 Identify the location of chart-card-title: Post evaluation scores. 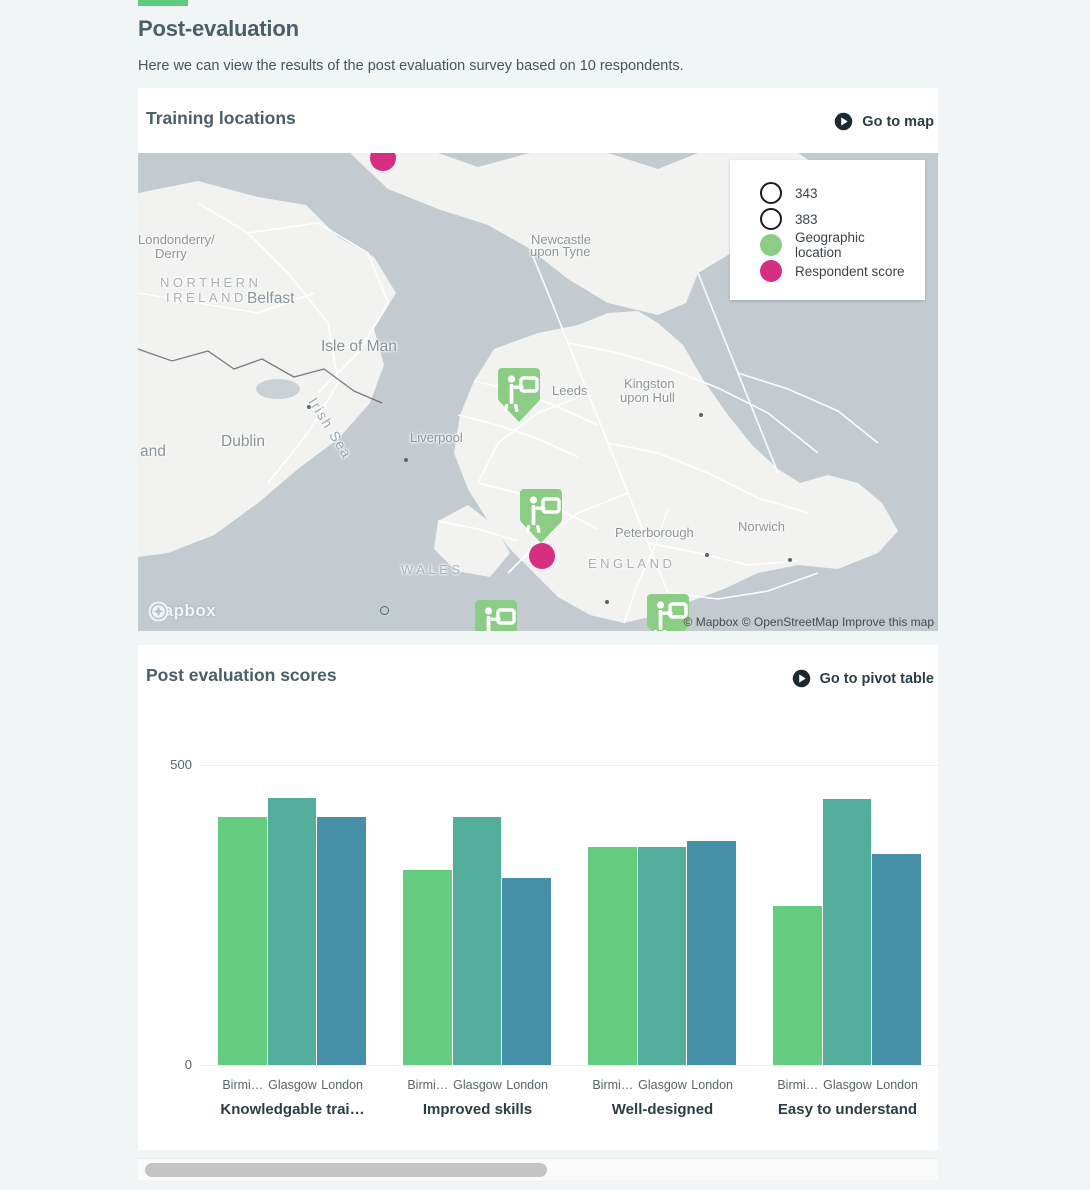
(241, 675).